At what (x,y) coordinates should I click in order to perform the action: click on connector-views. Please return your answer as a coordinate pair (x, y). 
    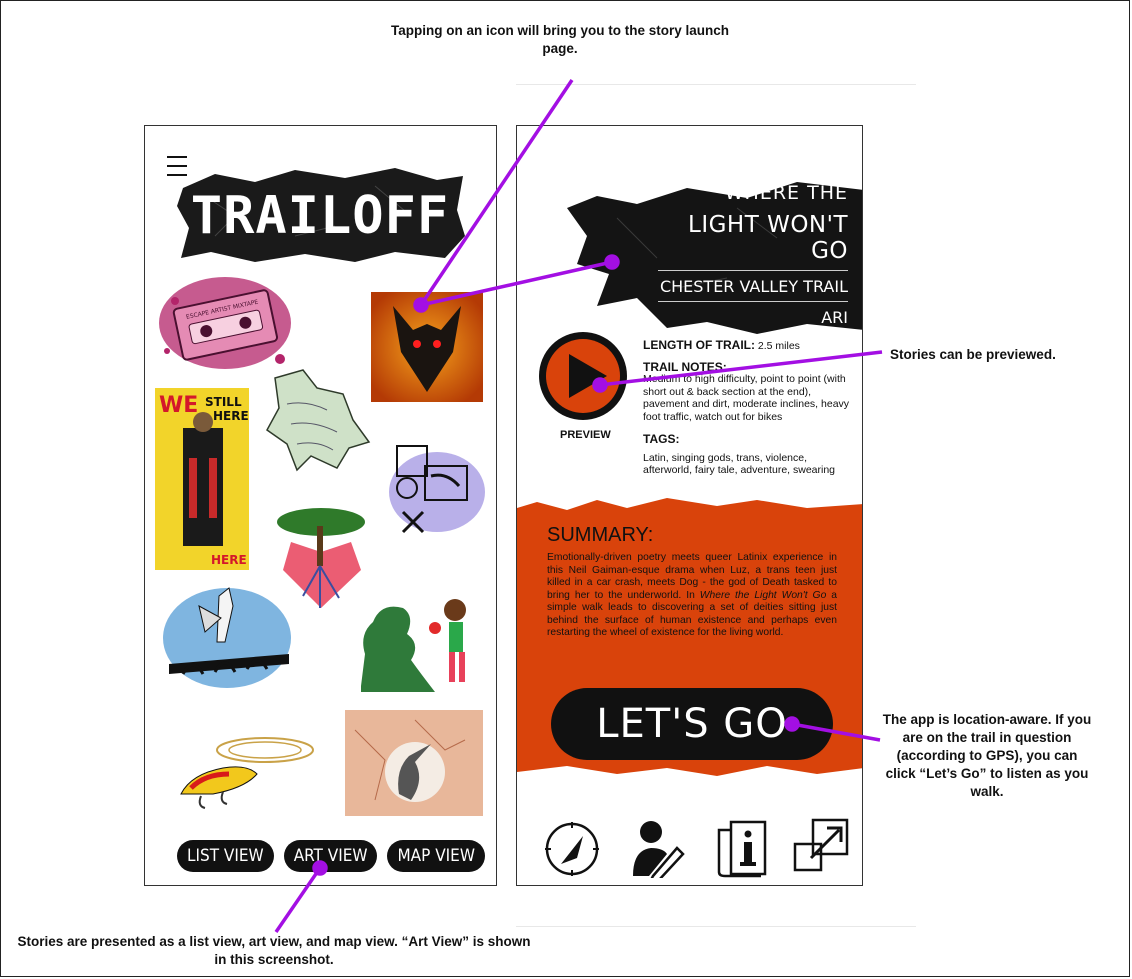
    Looking at the image, I should click on (298, 900).